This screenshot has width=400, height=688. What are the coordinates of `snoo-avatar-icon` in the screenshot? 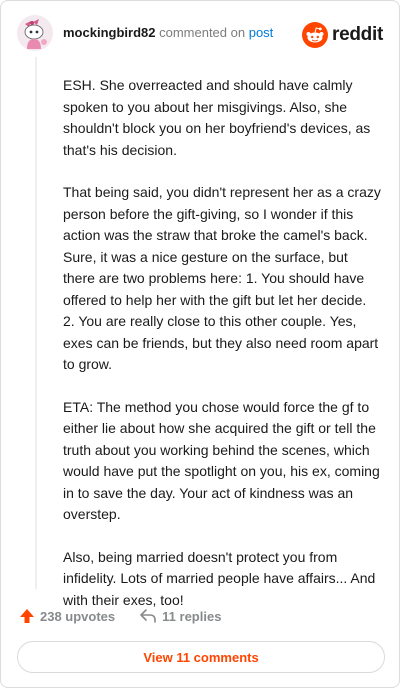 It's located at (35, 33).